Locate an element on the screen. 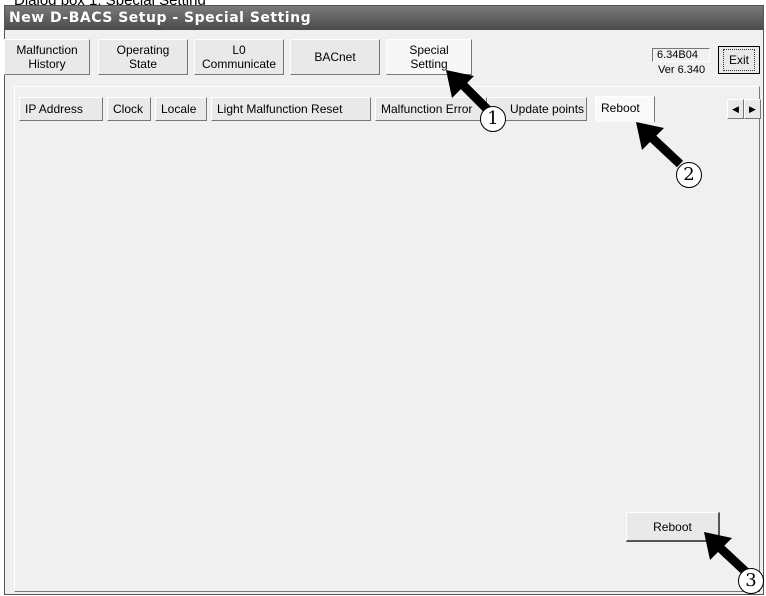 This screenshot has height=596, width=766. tab-malfunction-history: Malfunction History is located at coordinates (47, 57).